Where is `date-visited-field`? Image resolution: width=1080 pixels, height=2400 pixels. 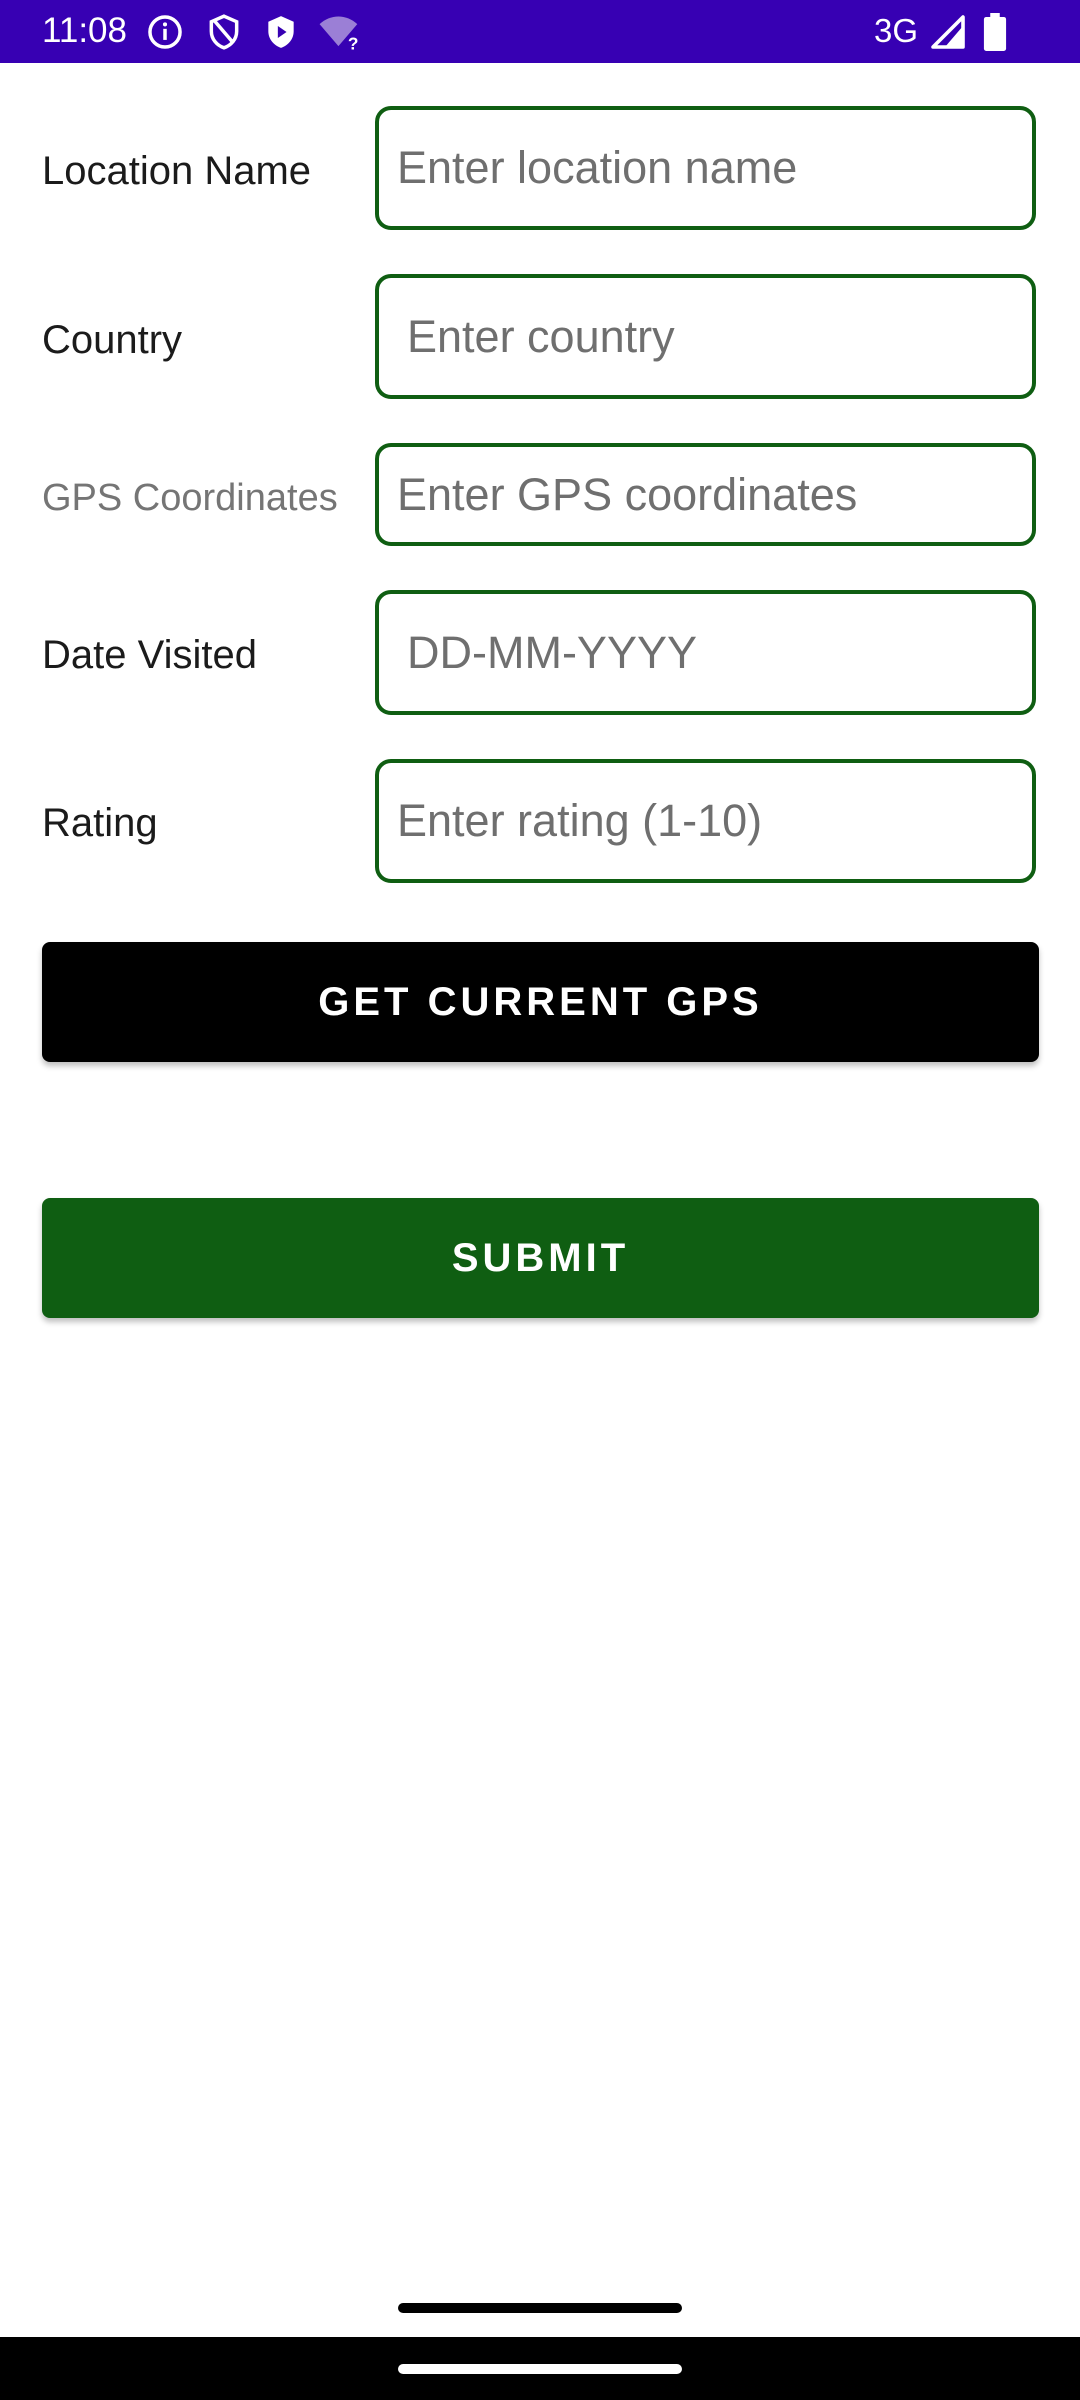
date-visited-field is located at coordinates (705, 652).